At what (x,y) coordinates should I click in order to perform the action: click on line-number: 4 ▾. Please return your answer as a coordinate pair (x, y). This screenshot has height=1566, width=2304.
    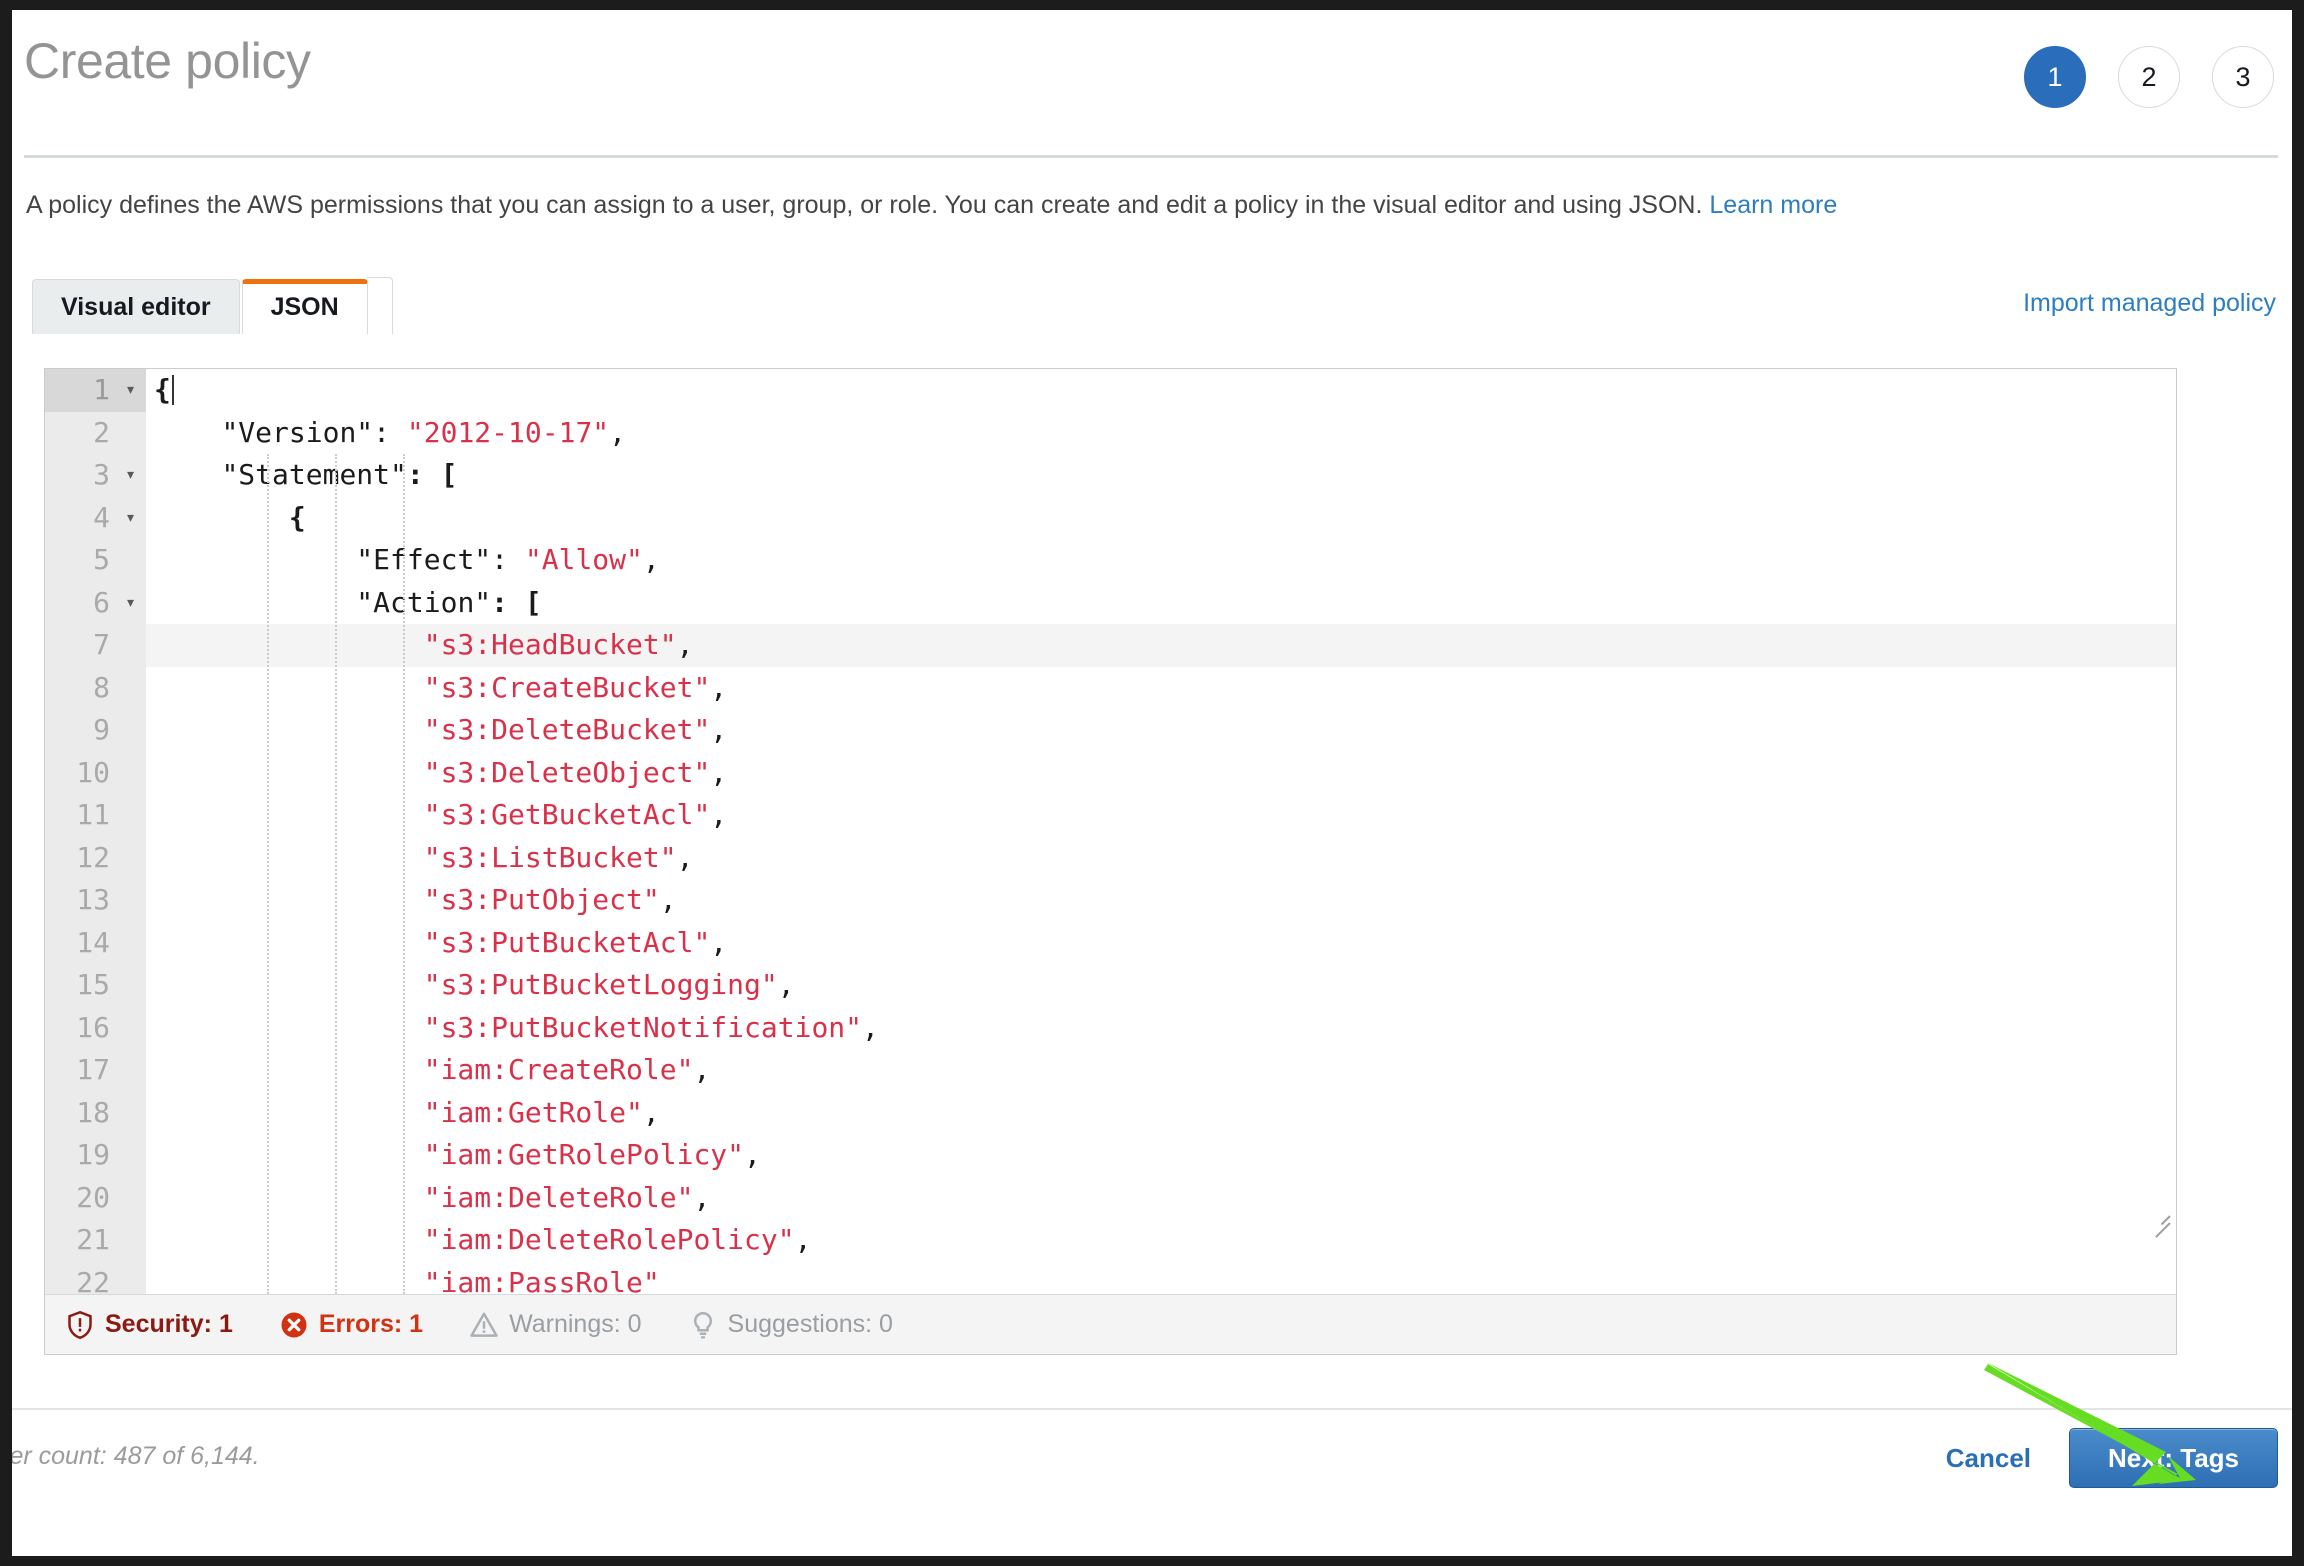
    Looking at the image, I should click on (95, 518).